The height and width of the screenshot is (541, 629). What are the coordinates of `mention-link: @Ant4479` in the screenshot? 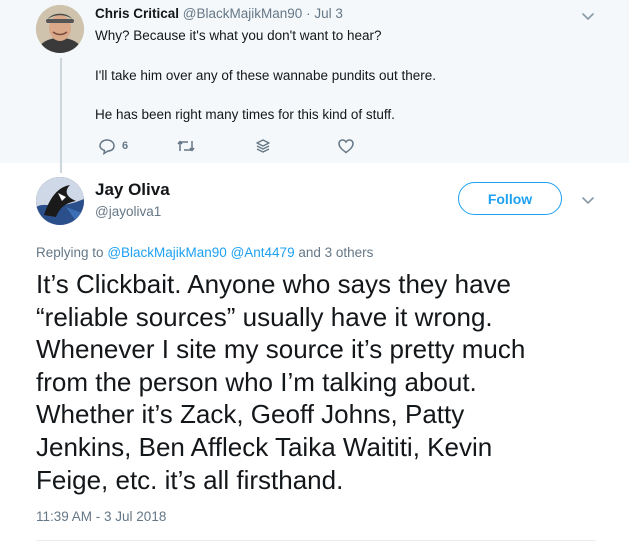 It's located at (263, 252).